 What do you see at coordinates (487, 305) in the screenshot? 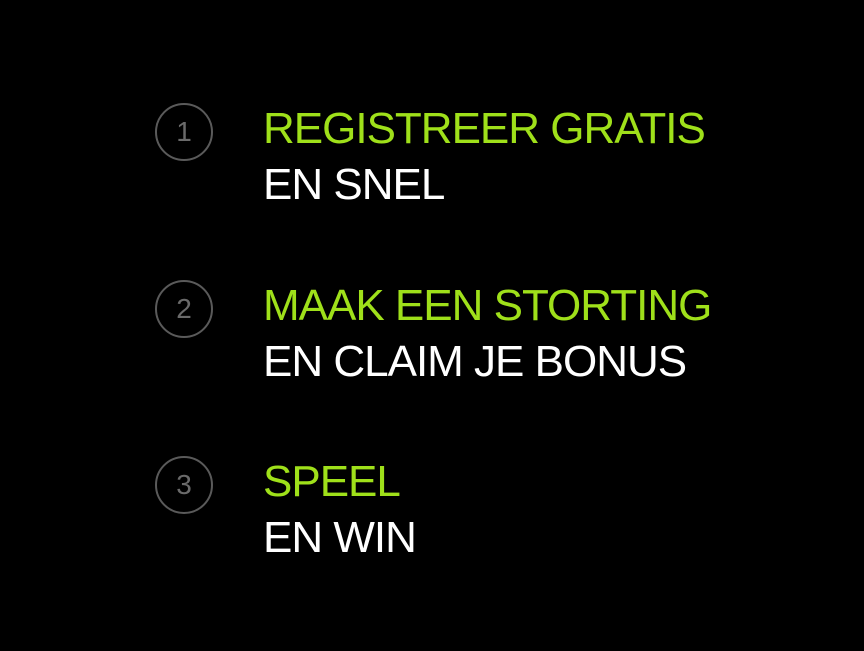
I see `step-title: MAAK EEN STORTING` at bounding box center [487, 305].